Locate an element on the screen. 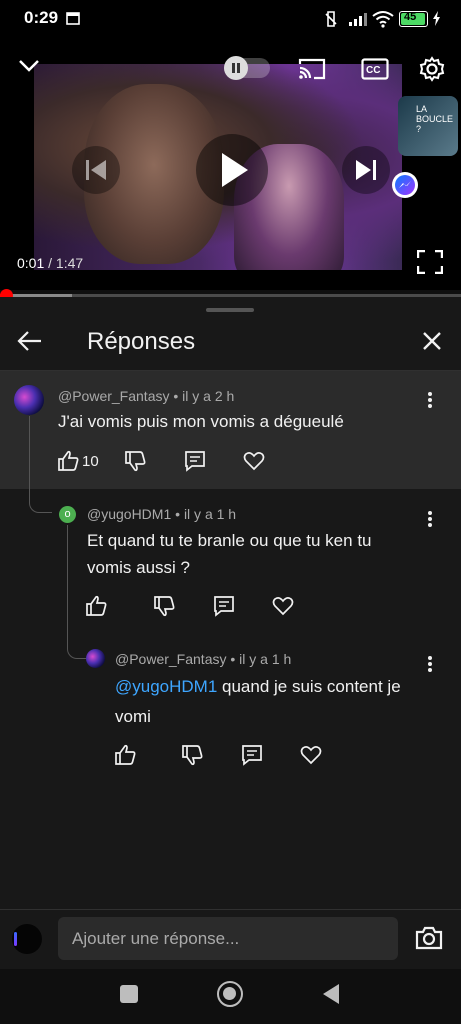  user-avatar is located at coordinates (27, 939).